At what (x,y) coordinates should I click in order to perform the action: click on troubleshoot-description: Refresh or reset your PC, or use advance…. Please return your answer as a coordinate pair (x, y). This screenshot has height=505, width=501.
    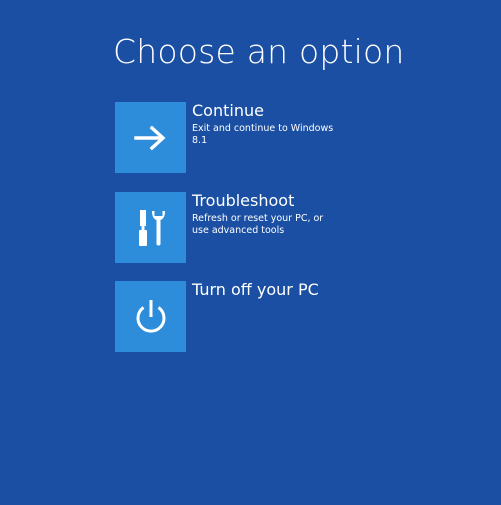
    Looking at the image, I should click on (258, 224).